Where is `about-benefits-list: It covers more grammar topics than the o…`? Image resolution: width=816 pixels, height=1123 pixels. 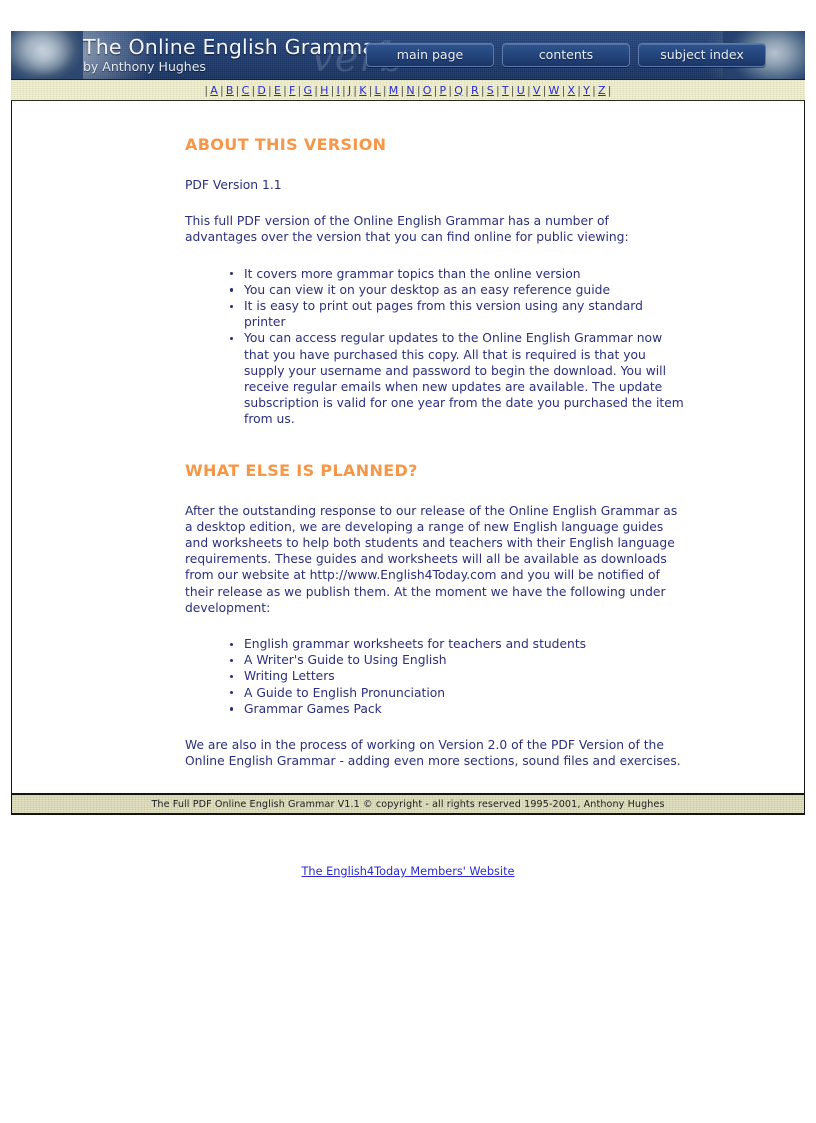
about-benefits-list: It covers more grammar topics than the o… is located at coordinates (434, 347).